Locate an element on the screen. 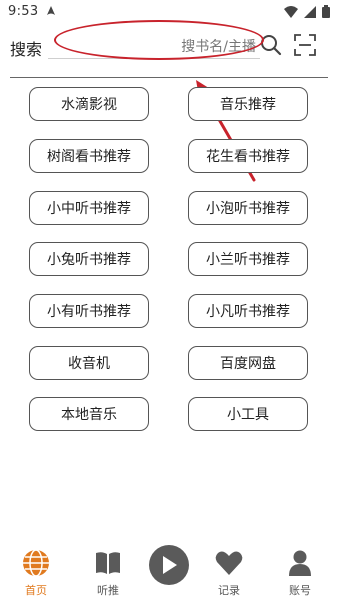  menu-button-xiaotu-audio: 小兔听书推荐 is located at coordinates (89, 259).